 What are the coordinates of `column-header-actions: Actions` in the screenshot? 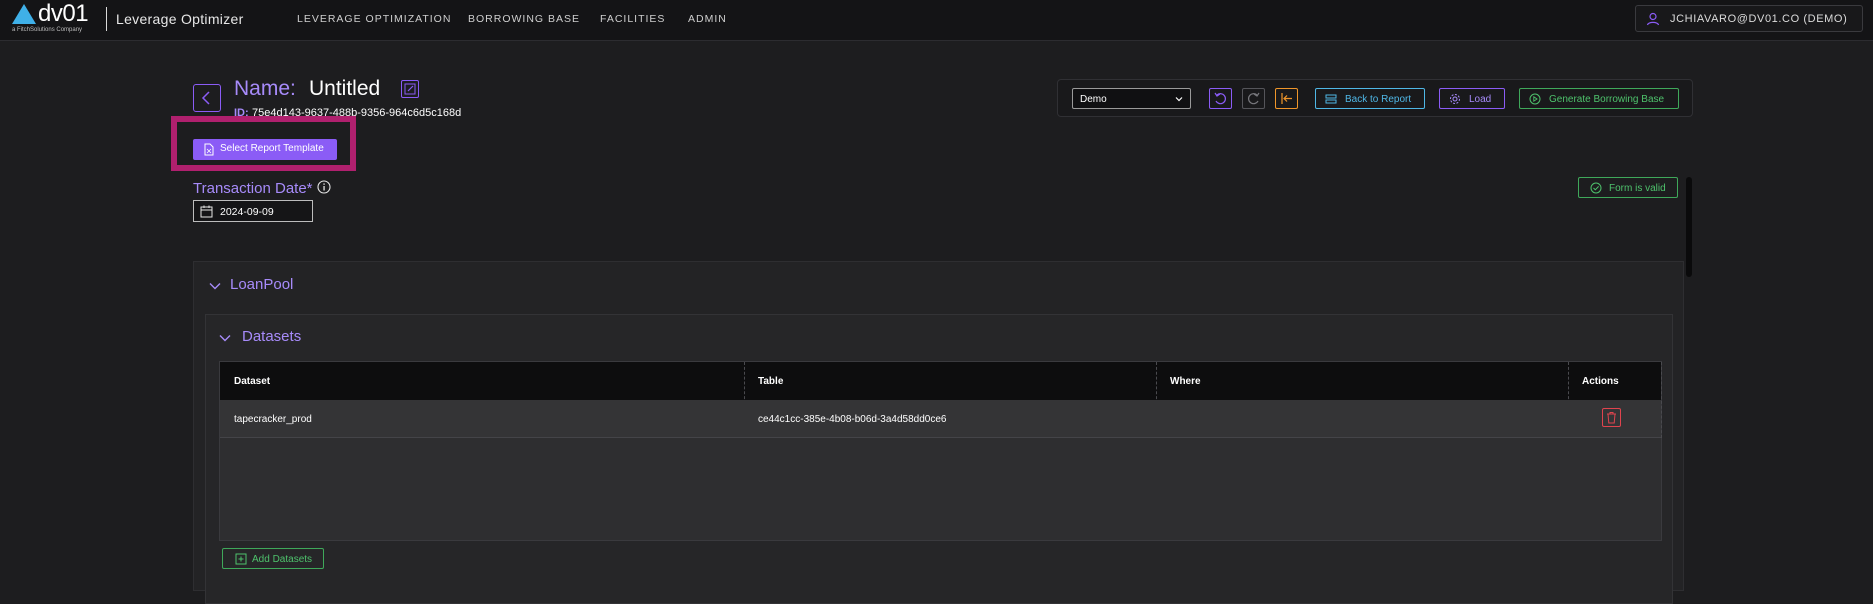 It's located at (1600, 381).